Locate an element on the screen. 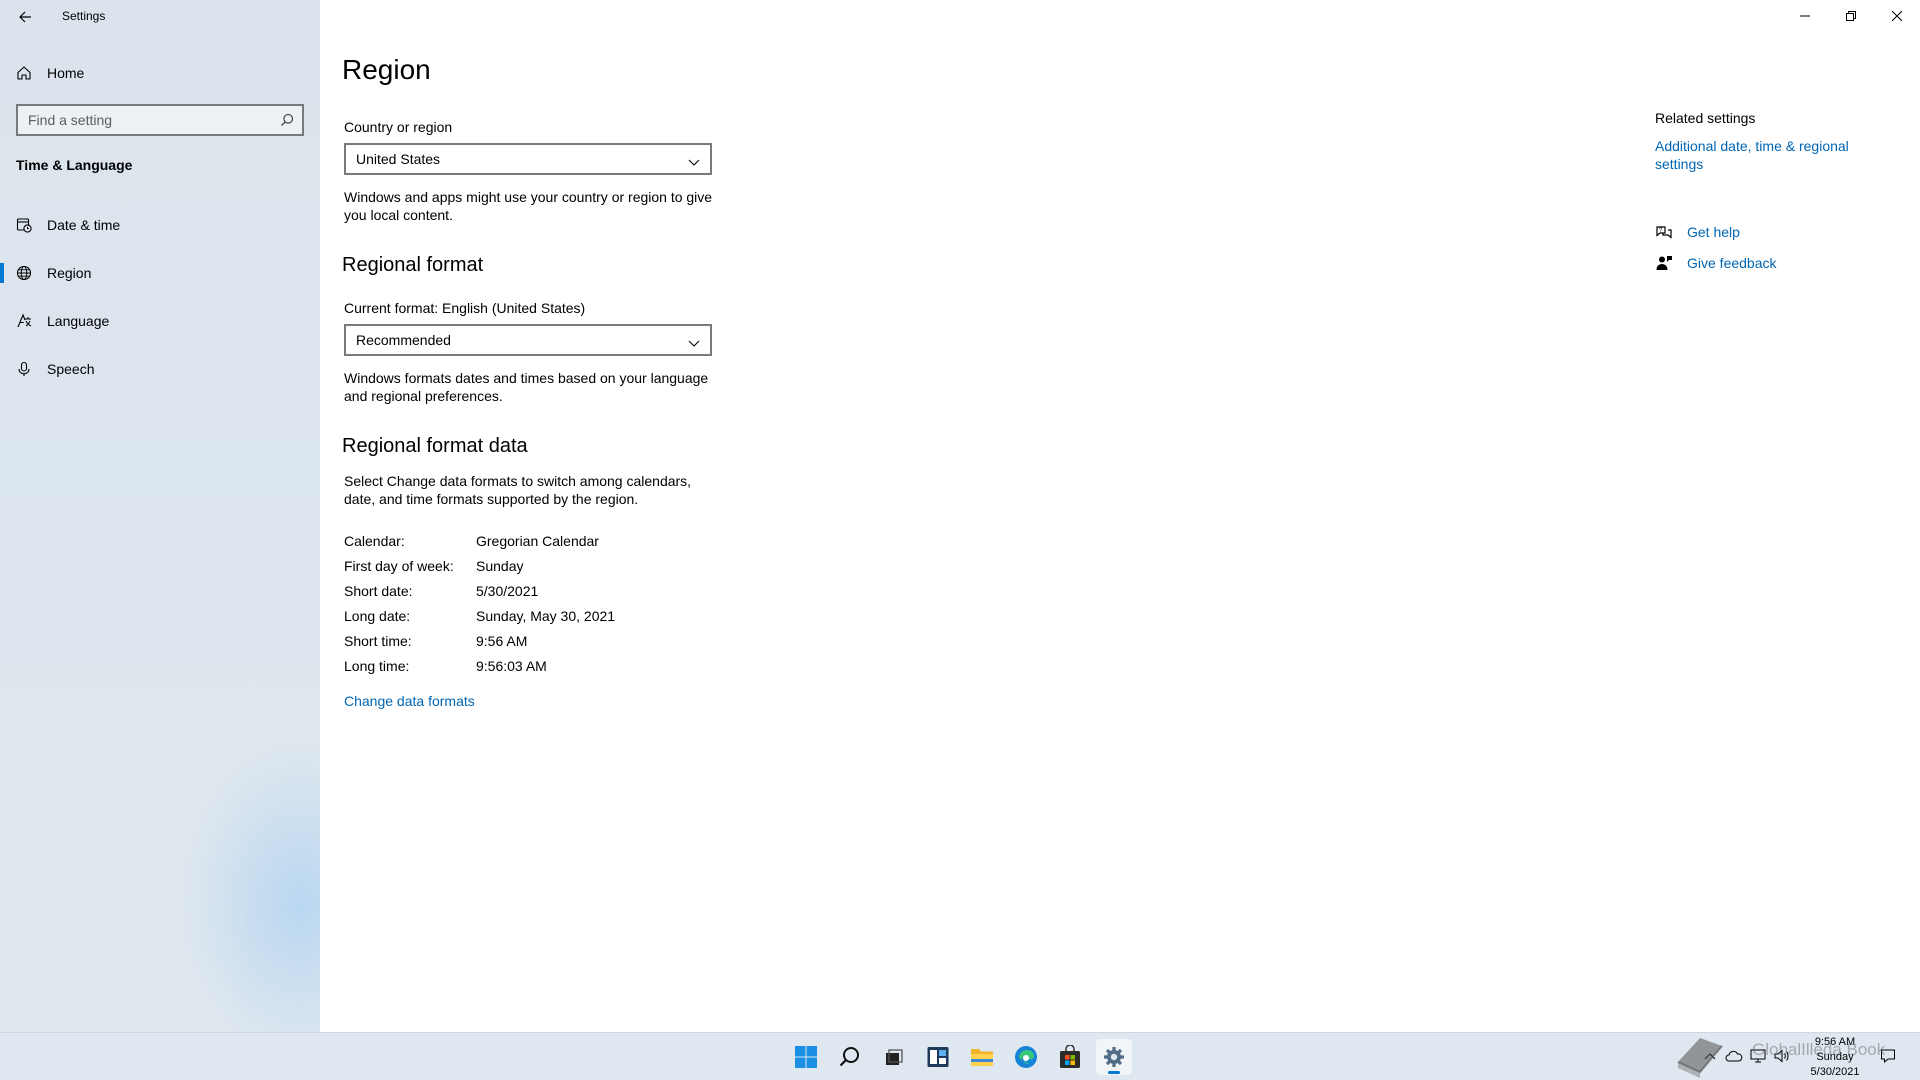 Image resolution: width=1920 pixels, height=1080 pixels. sidebar-item-region: Region is located at coordinates (160, 273).